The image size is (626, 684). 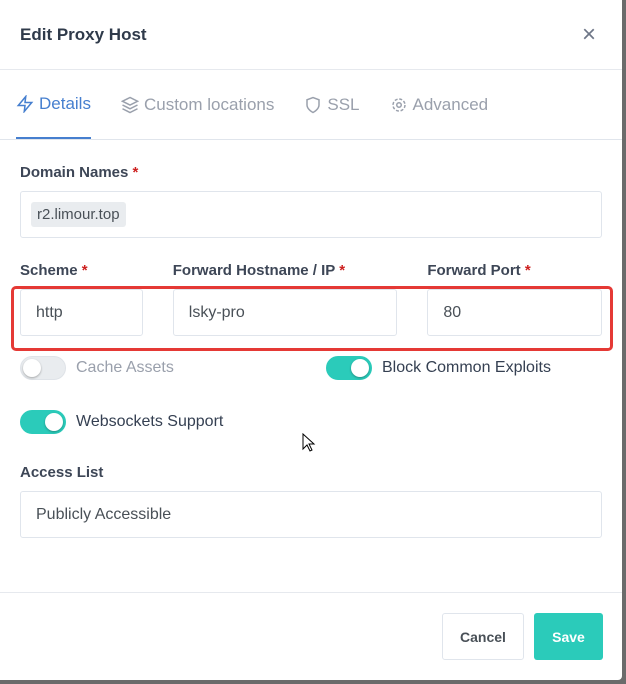 What do you see at coordinates (438, 368) in the screenshot?
I see `block-exploits-toggle: Block Common Exploits` at bounding box center [438, 368].